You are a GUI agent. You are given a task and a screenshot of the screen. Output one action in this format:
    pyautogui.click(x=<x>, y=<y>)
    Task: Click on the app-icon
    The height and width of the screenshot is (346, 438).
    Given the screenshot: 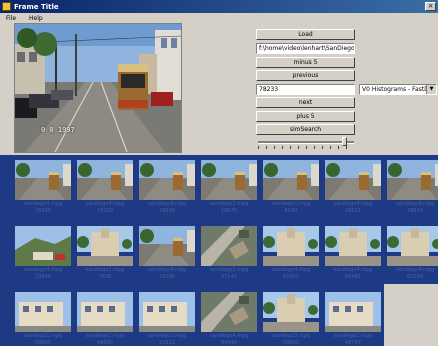 What is the action you would take?
    pyautogui.click(x=6, y=6)
    